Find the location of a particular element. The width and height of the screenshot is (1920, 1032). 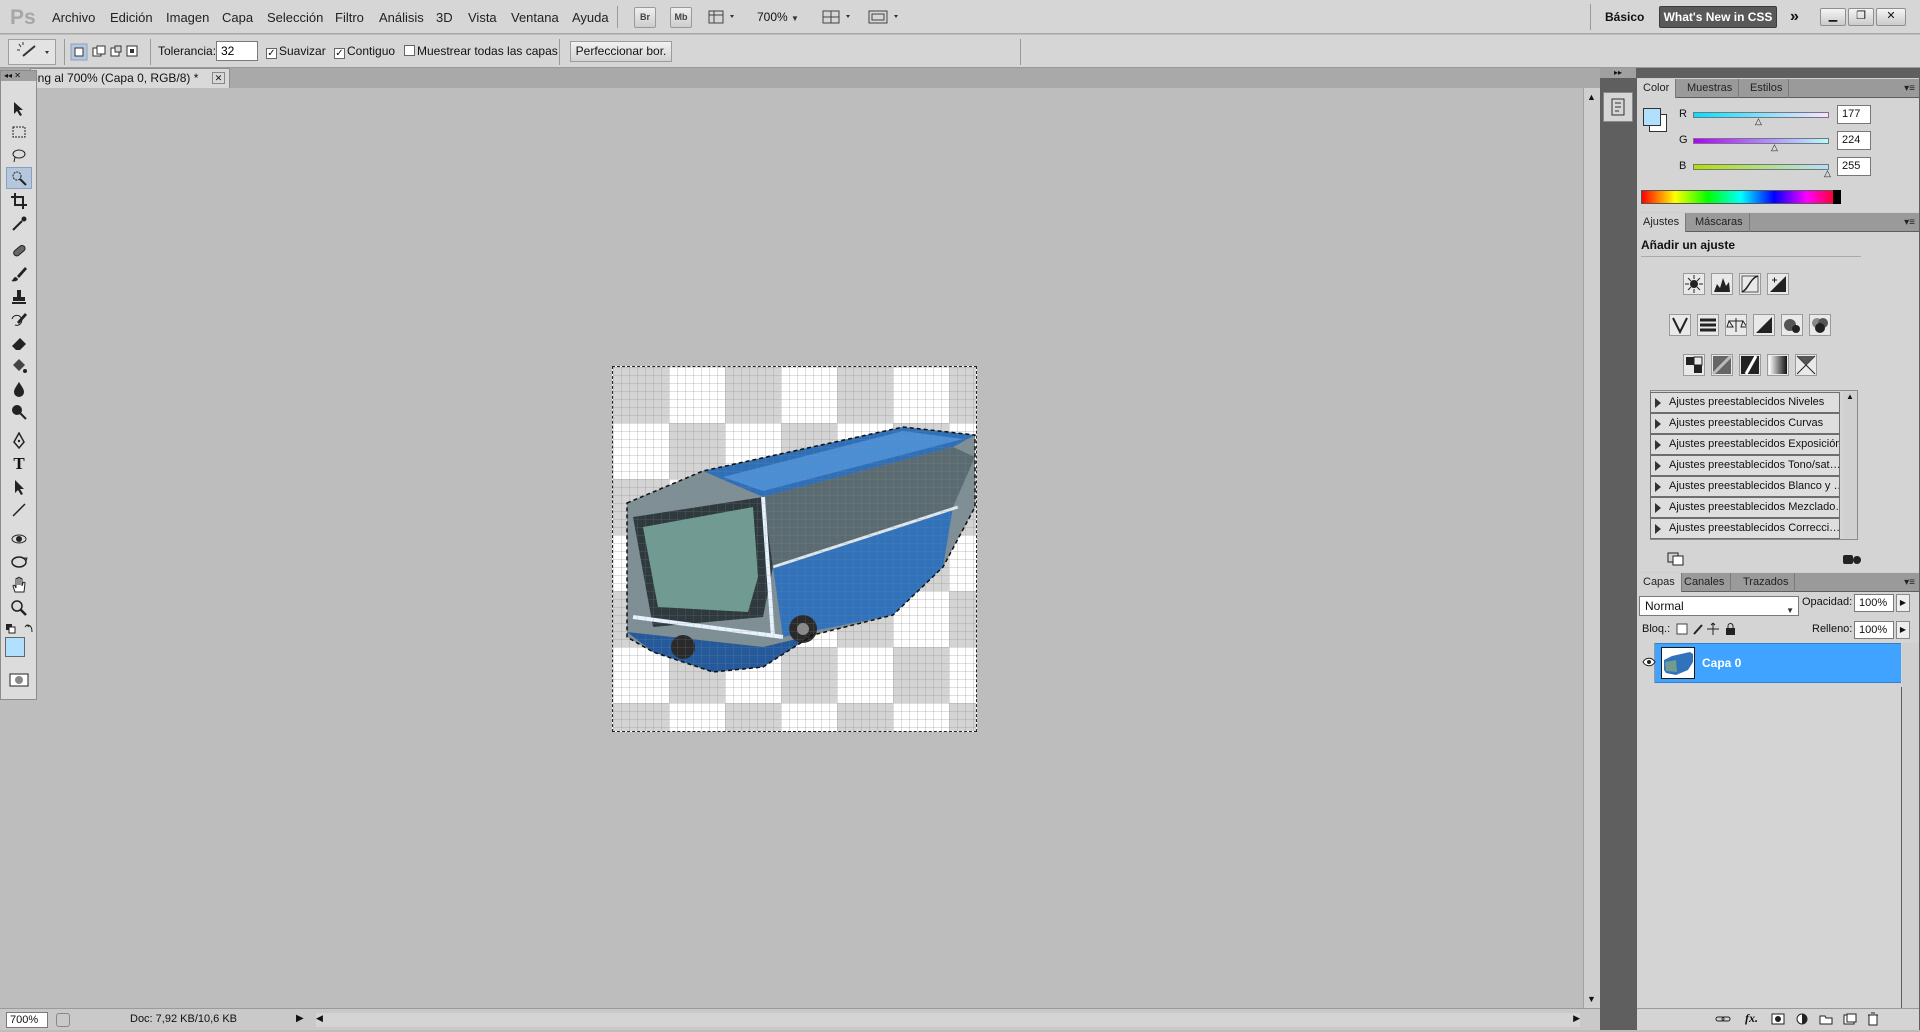

selective-color-icon is located at coordinates (1806, 365).